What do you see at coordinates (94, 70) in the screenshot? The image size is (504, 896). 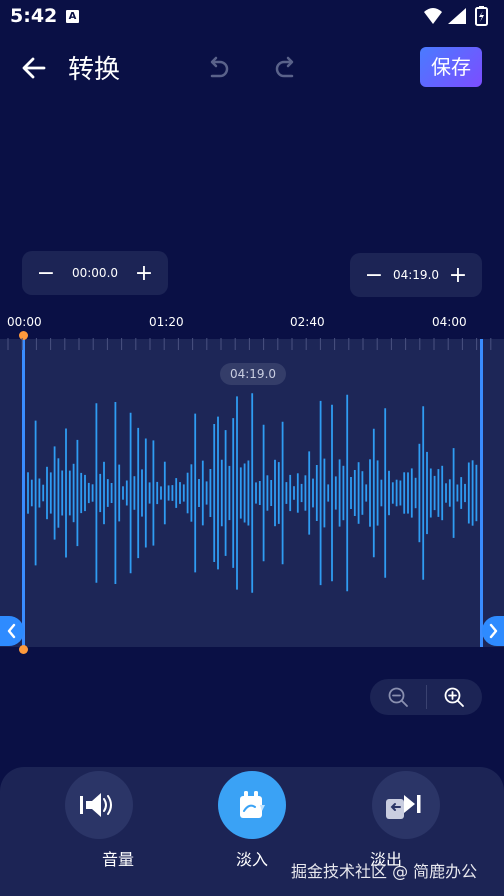 I see `page-title: 转换` at bounding box center [94, 70].